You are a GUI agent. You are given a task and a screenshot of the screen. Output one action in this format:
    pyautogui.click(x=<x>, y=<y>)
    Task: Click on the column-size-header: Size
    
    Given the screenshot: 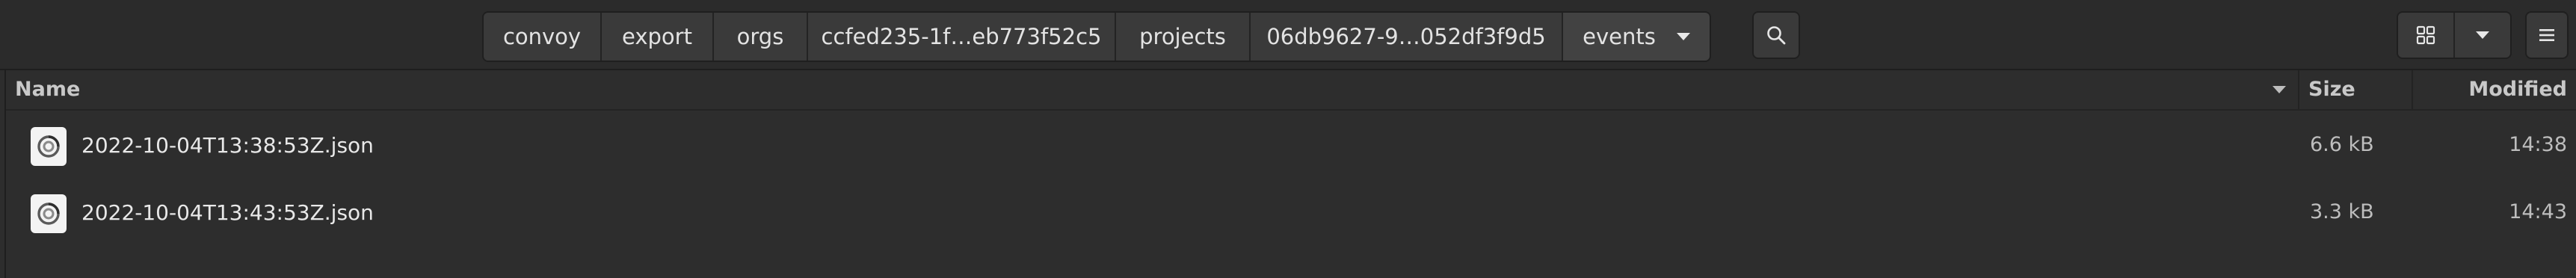 What is the action you would take?
    pyautogui.click(x=2331, y=89)
    